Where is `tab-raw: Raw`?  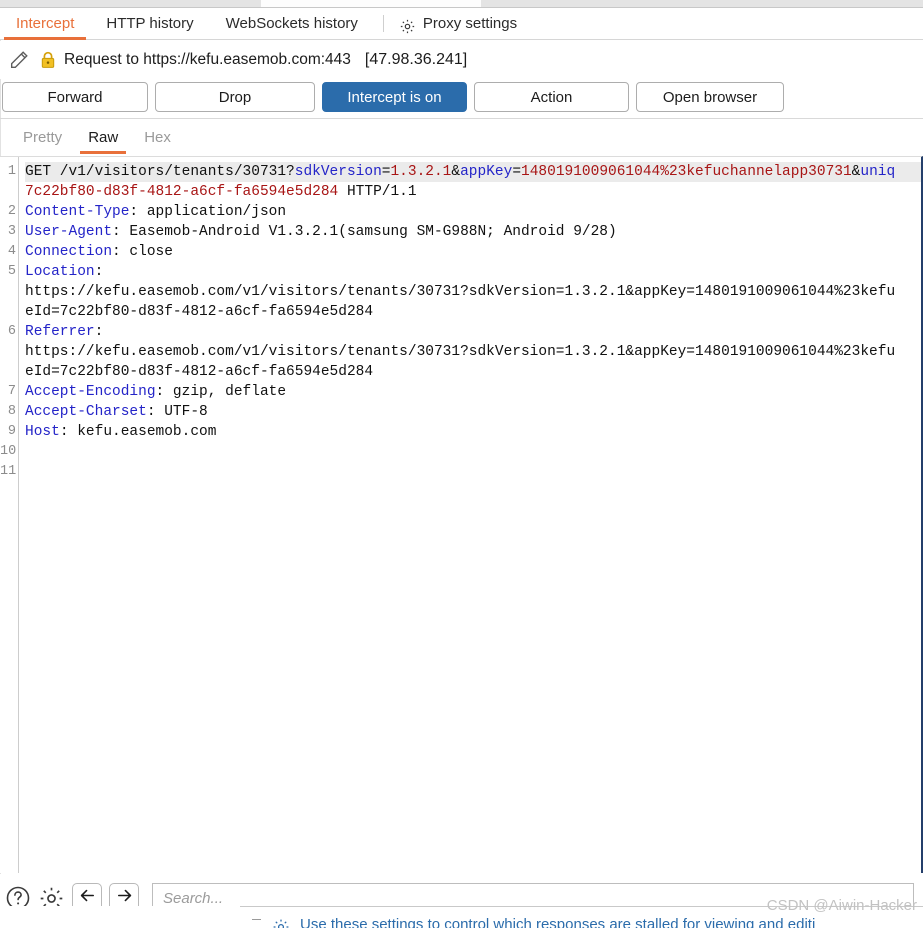 tab-raw: Raw is located at coordinates (103, 139).